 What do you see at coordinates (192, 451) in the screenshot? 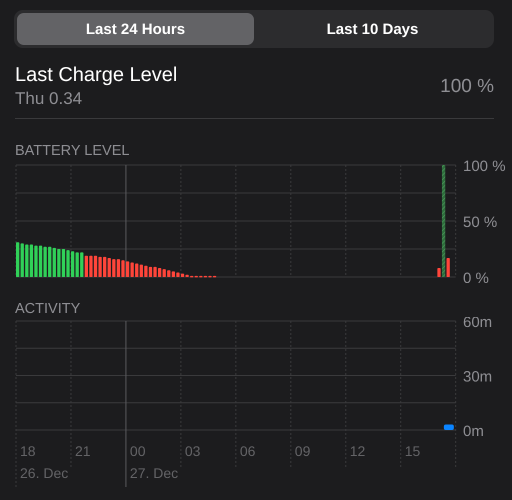
I see `axis-label: 03` at bounding box center [192, 451].